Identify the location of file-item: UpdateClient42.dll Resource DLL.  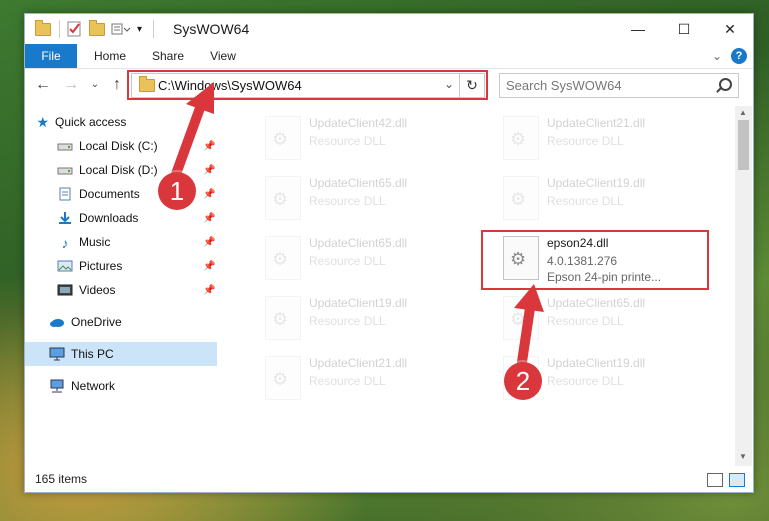
(355, 139).